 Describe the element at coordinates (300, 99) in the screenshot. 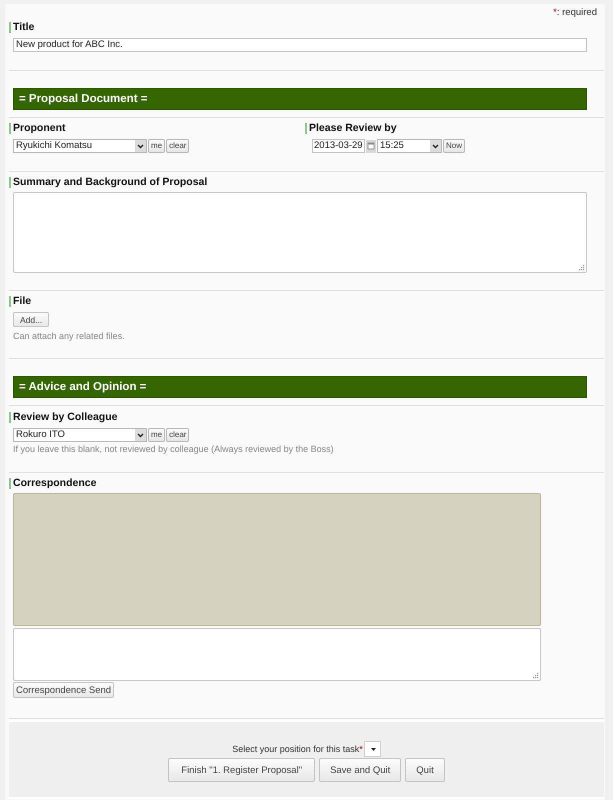

I see `section-heading: = Proposal Document =` at that location.